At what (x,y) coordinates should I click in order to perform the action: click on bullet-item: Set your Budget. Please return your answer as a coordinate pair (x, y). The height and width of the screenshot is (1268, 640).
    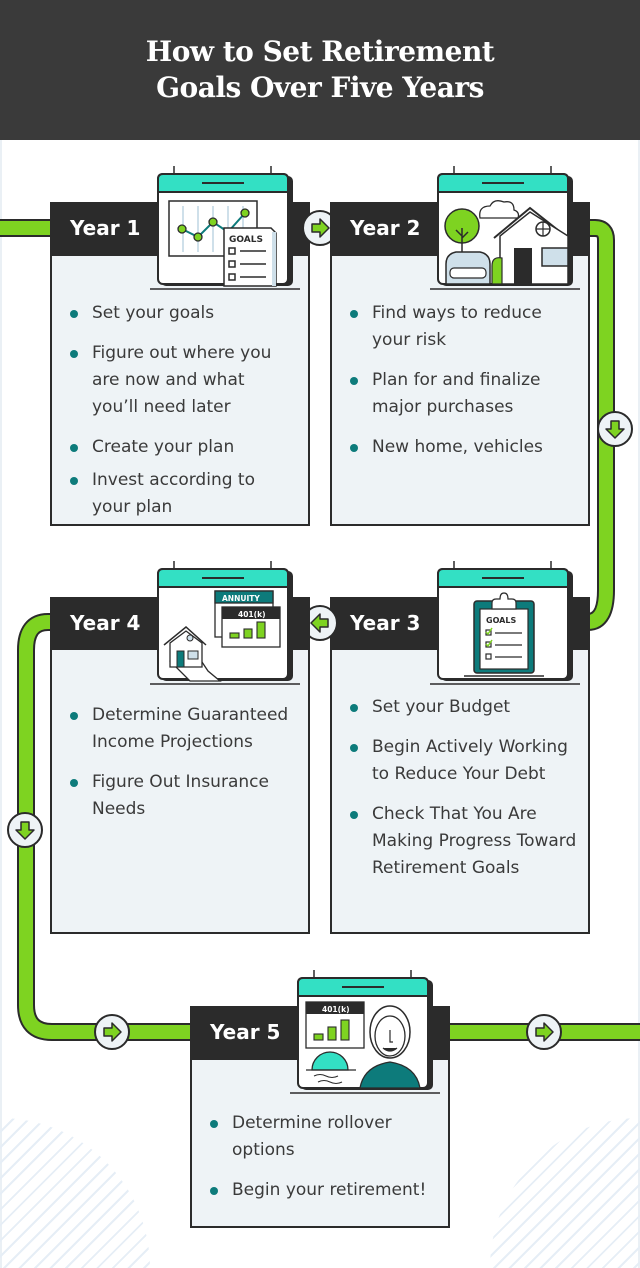
    Looking at the image, I should click on (466, 707).